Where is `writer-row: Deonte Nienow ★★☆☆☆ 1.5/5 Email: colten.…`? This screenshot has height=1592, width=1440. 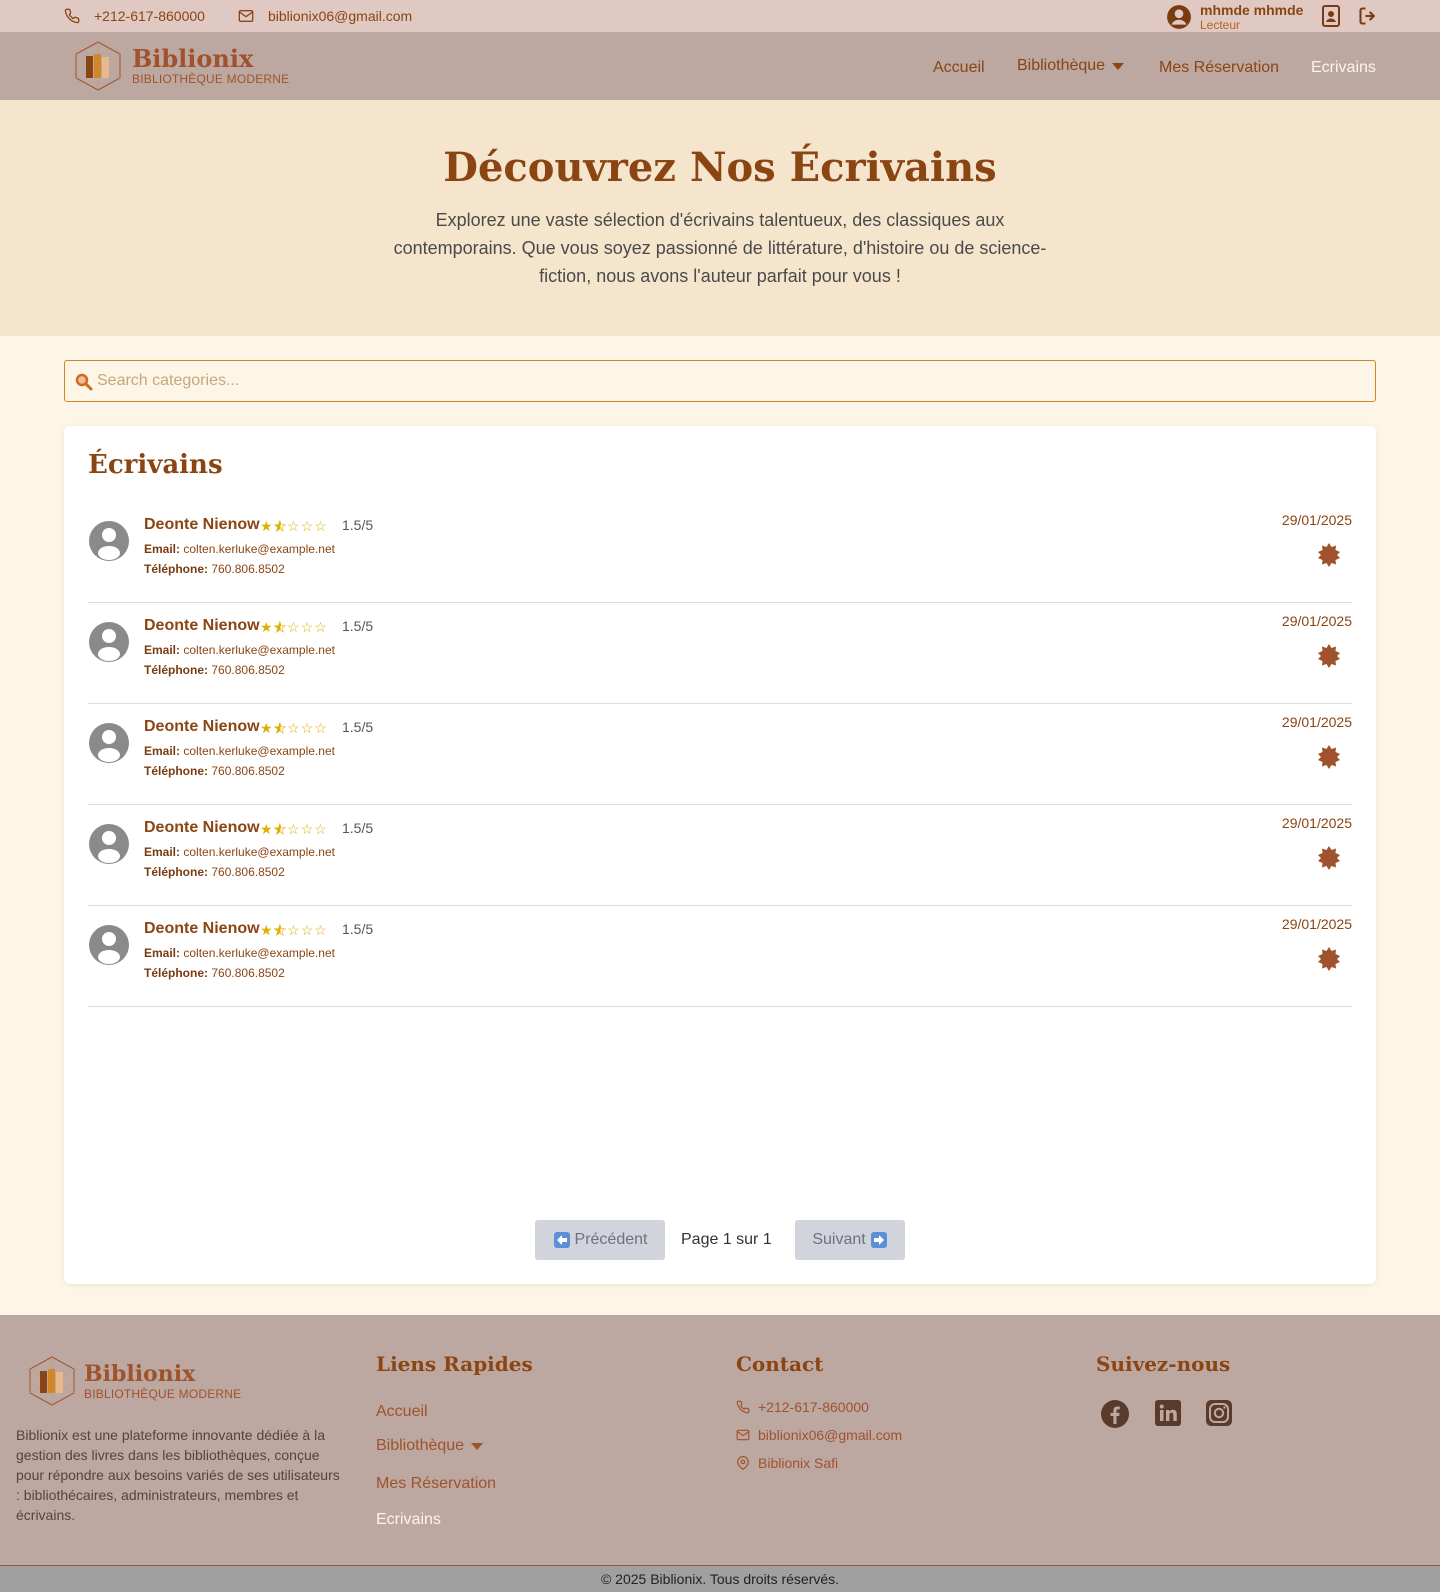 writer-row: Deonte Nienow ★★☆☆☆ 1.5/5 Email: colten.… is located at coordinates (720, 754).